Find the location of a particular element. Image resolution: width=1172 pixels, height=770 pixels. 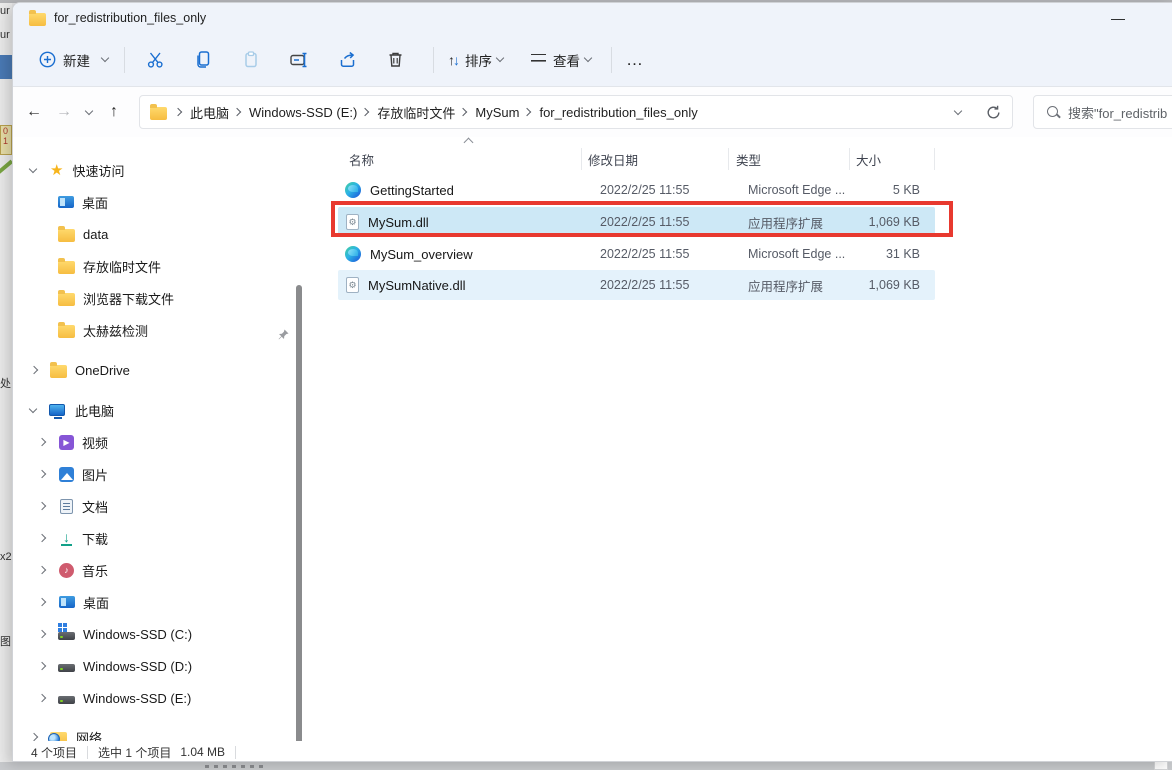

sort-ascending-icon is located at coordinates (468, 142).